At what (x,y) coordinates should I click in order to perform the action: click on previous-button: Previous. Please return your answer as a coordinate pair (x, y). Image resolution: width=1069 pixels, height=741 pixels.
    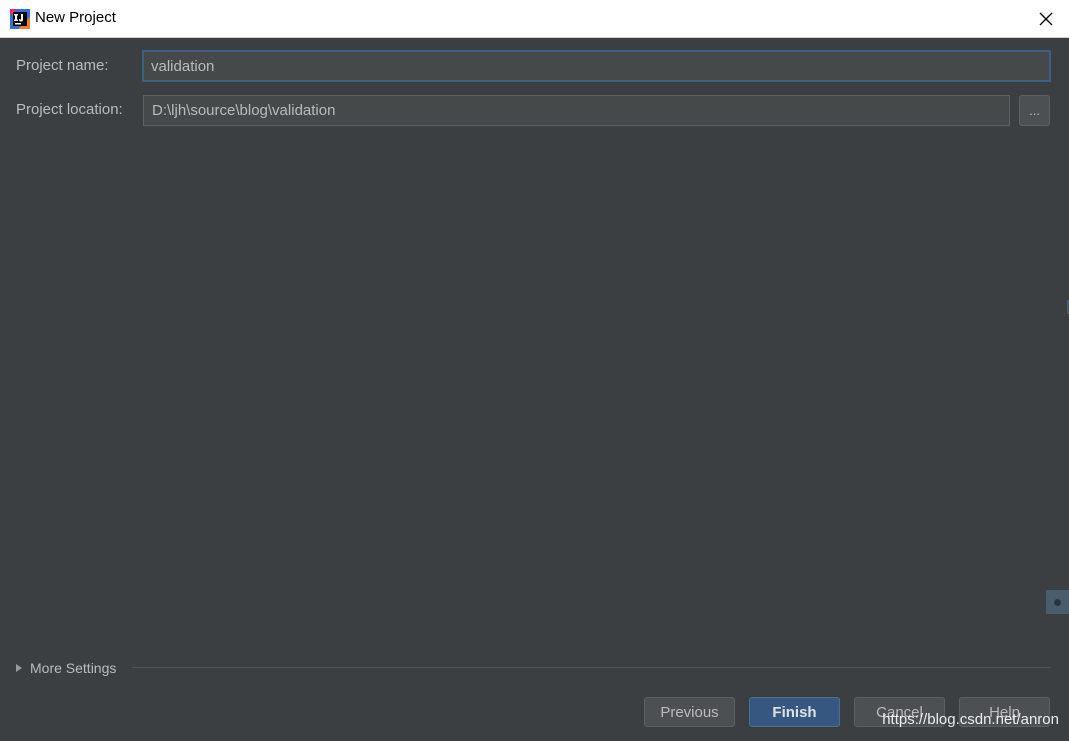
    Looking at the image, I should click on (689, 712).